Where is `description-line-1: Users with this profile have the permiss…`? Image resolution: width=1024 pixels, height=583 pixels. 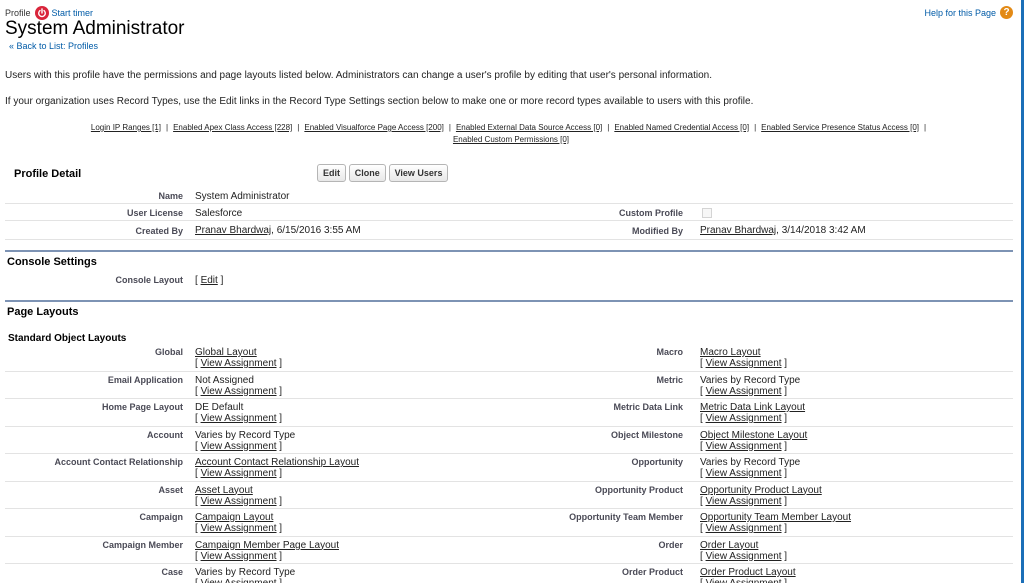 description-line-1: Users with this profile have the permiss… is located at coordinates (358, 75).